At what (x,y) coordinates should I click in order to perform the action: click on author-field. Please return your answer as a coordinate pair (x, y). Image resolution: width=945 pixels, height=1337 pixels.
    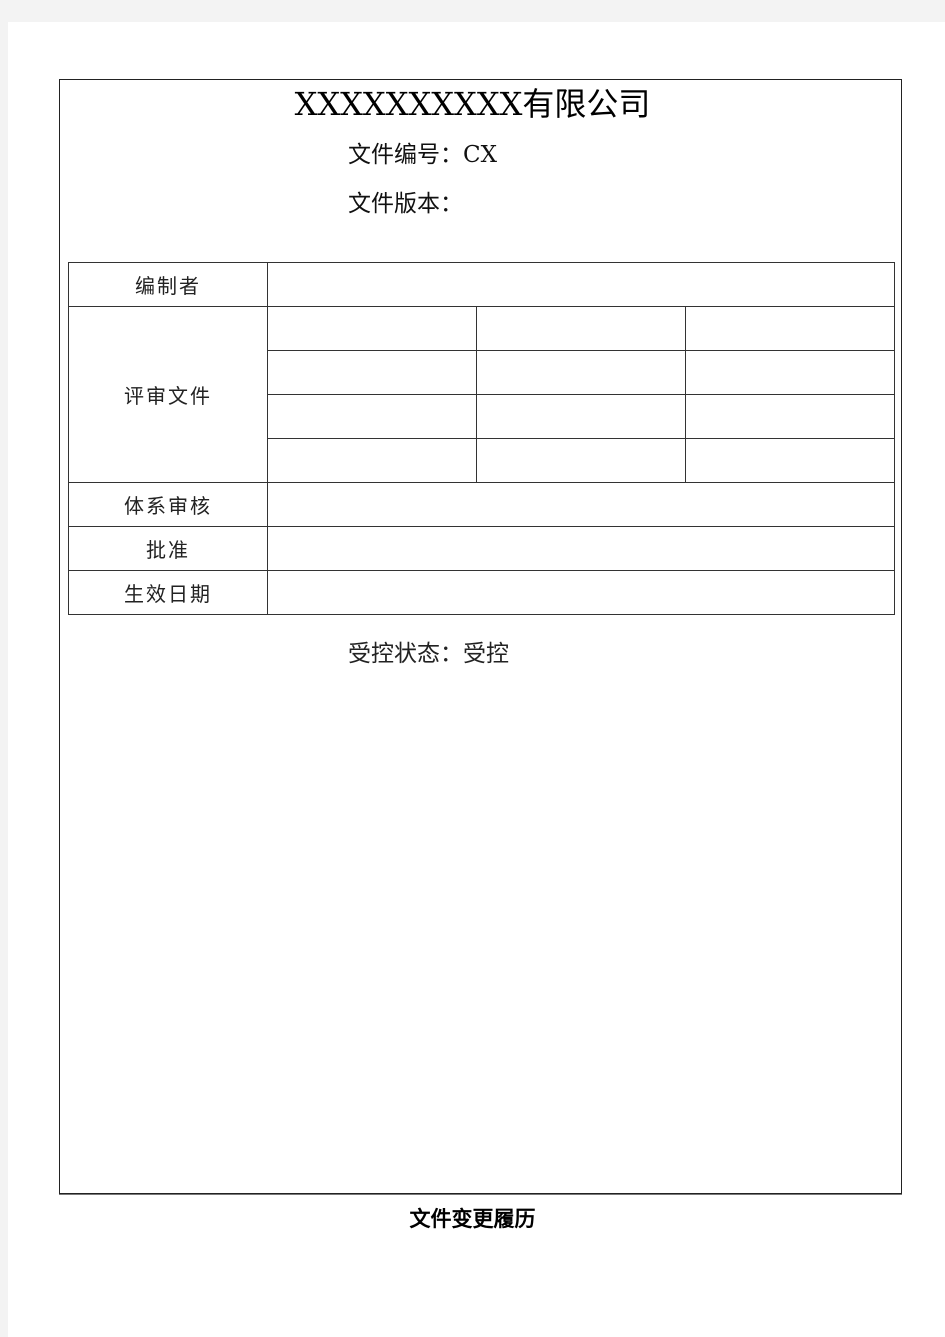
    Looking at the image, I should click on (581, 284).